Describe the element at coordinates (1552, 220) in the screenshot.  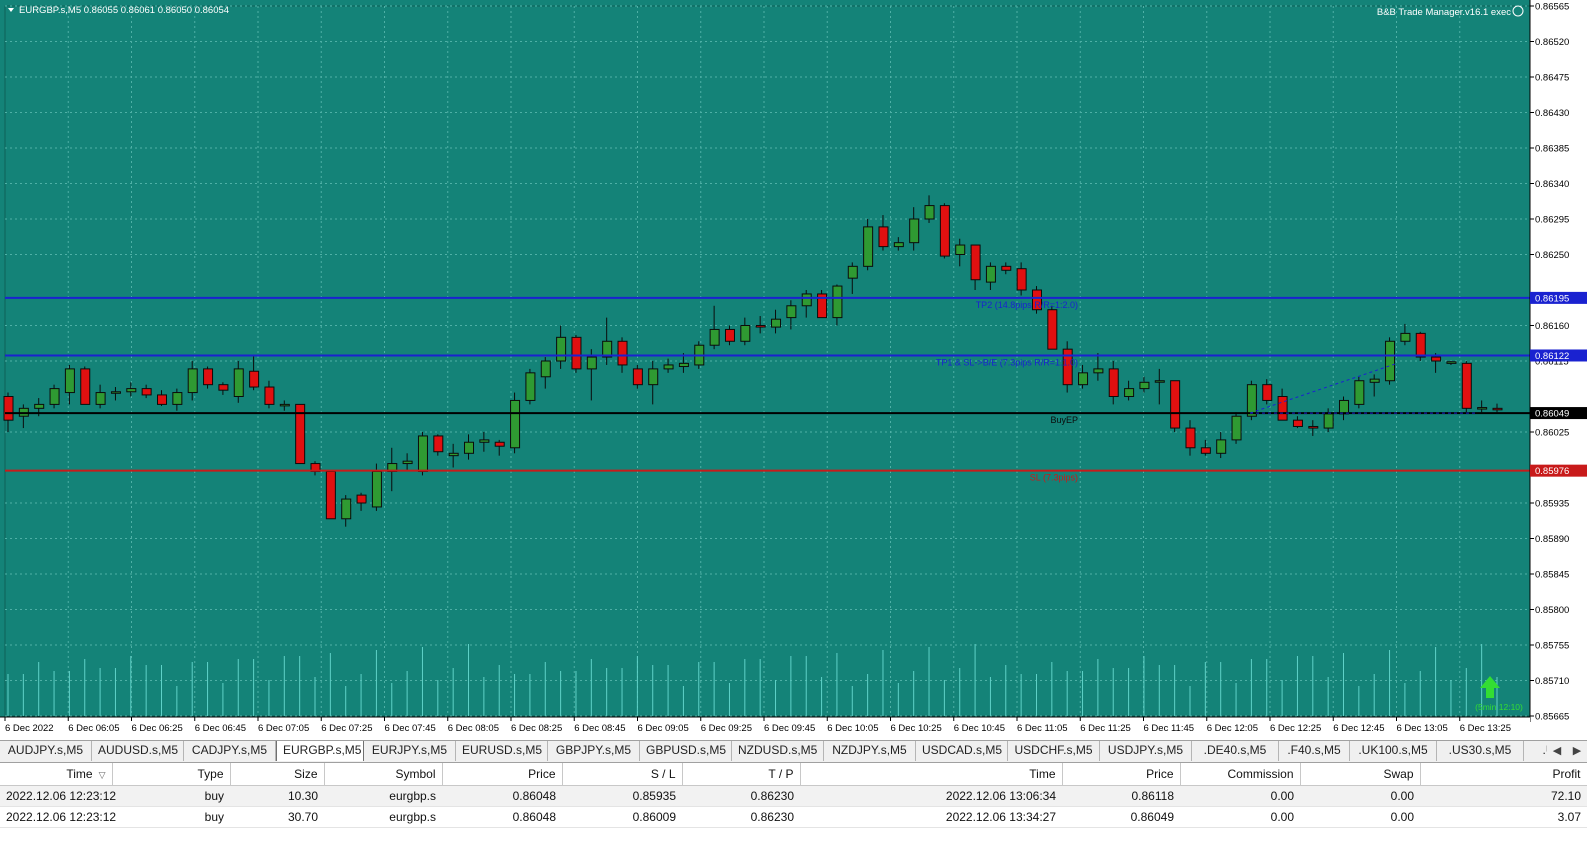
I see `price-axis-label: 0.86295` at that location.